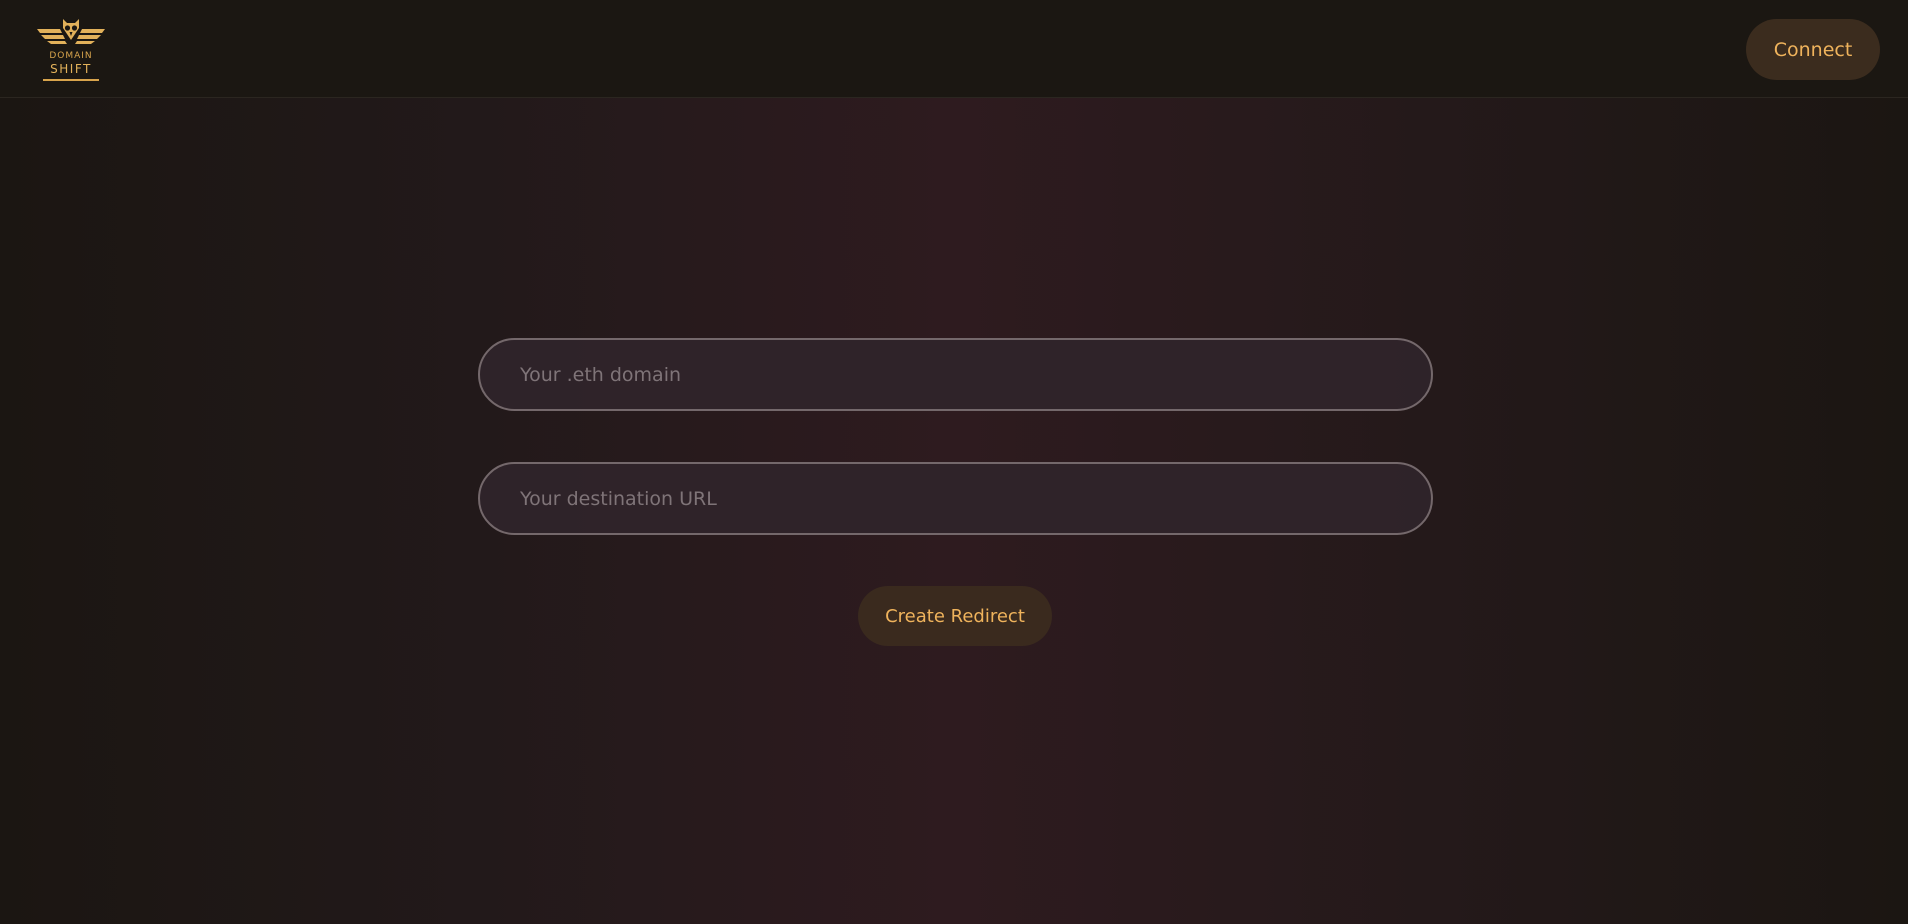 The height and width of the screenshot is (924, 1908). What do you see at coordinates (1813, 49) in the screenshot?
I see `connect-button: Connect` at bounding box center [1813, 49].